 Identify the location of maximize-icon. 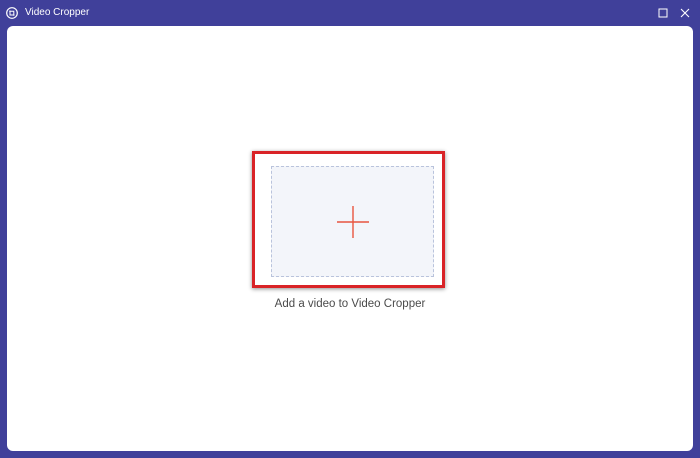
(663, 13).